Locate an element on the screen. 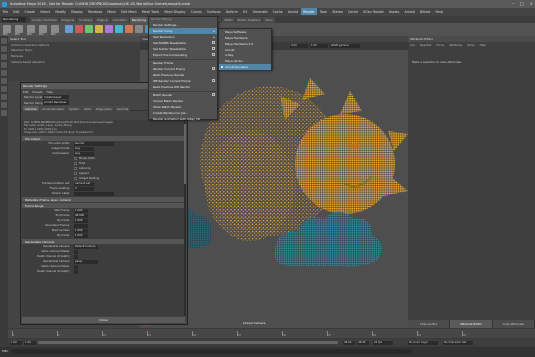  settings-row-value: 4 is located at coordinates (84, 188).